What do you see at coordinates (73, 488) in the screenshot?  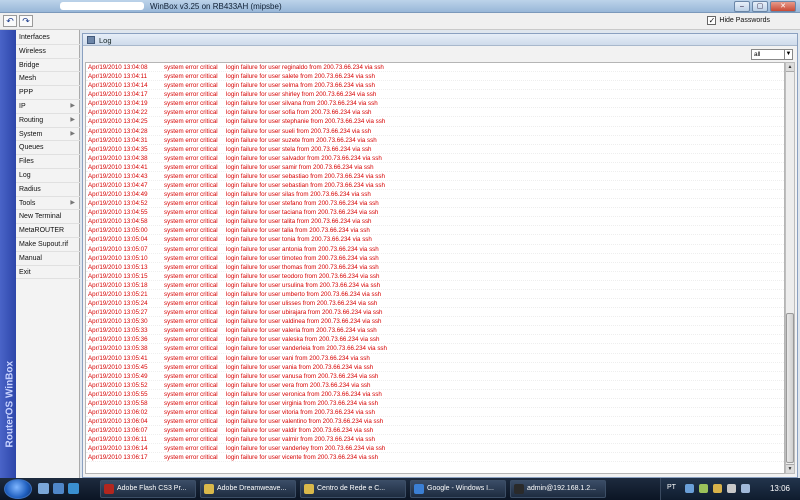 I see `browser-quick-icon` at bounding box center [73, 488].